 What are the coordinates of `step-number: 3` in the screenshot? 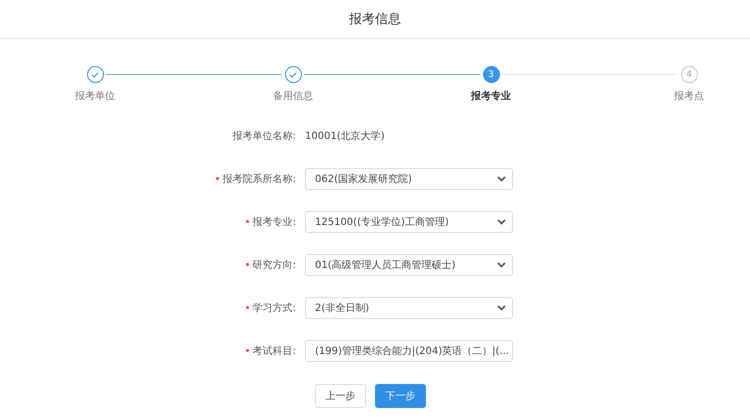 It's located at (491, 74).